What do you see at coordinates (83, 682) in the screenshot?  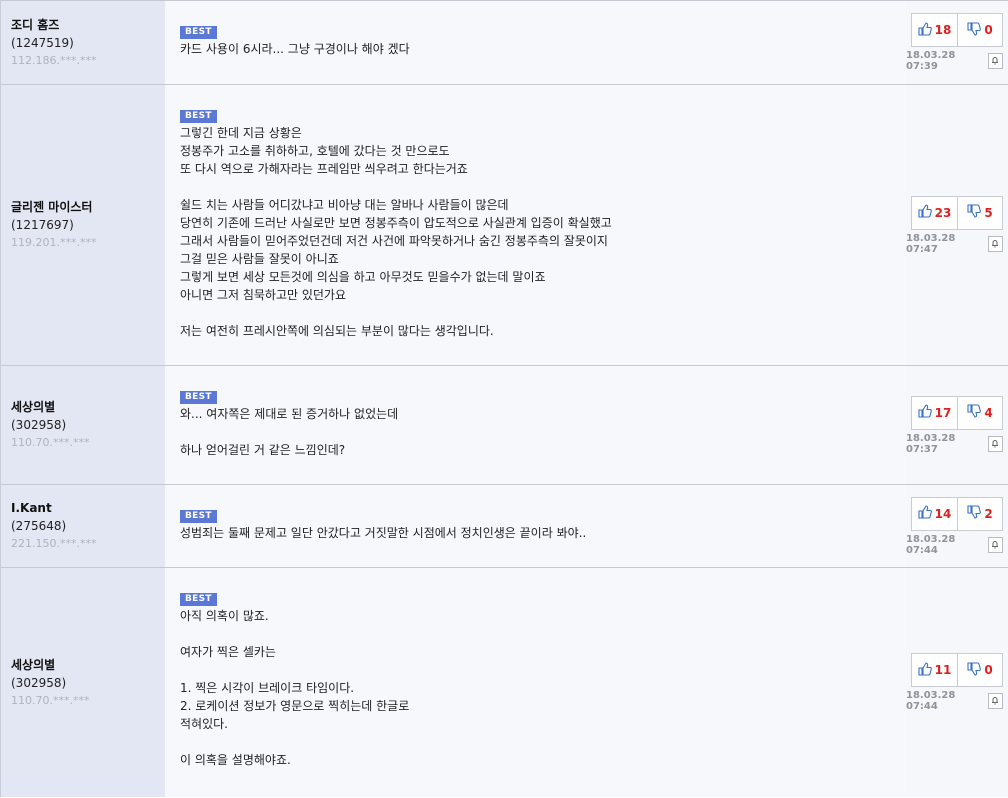 I see `comment-author: 세상의별 (302958) 110.70.***.***` at bounding box center [83, 682].